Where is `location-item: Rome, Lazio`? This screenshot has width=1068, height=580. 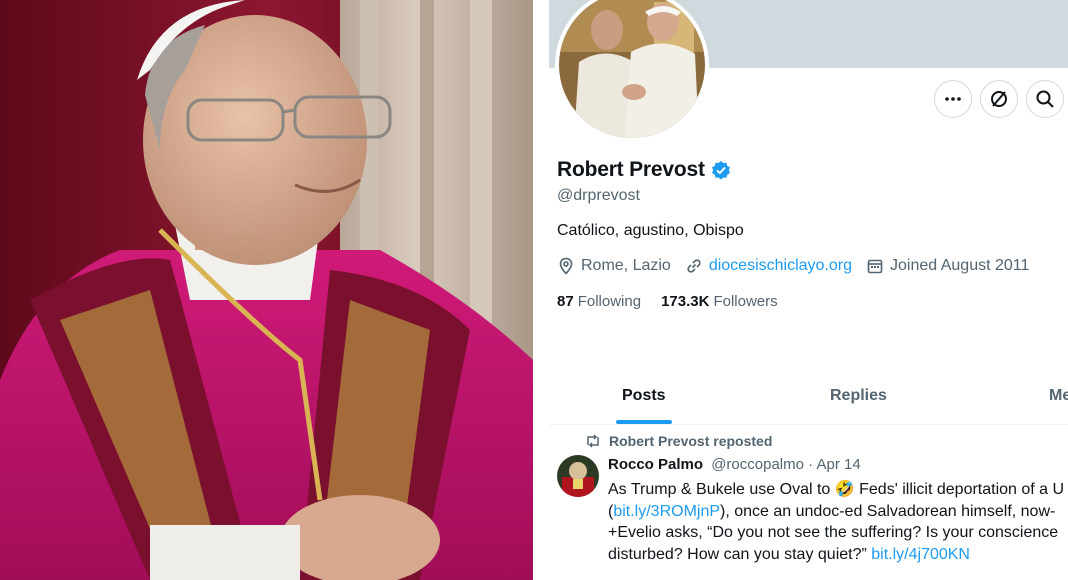
location-item: Rome, Lazio is located at coordinates (614, 266).